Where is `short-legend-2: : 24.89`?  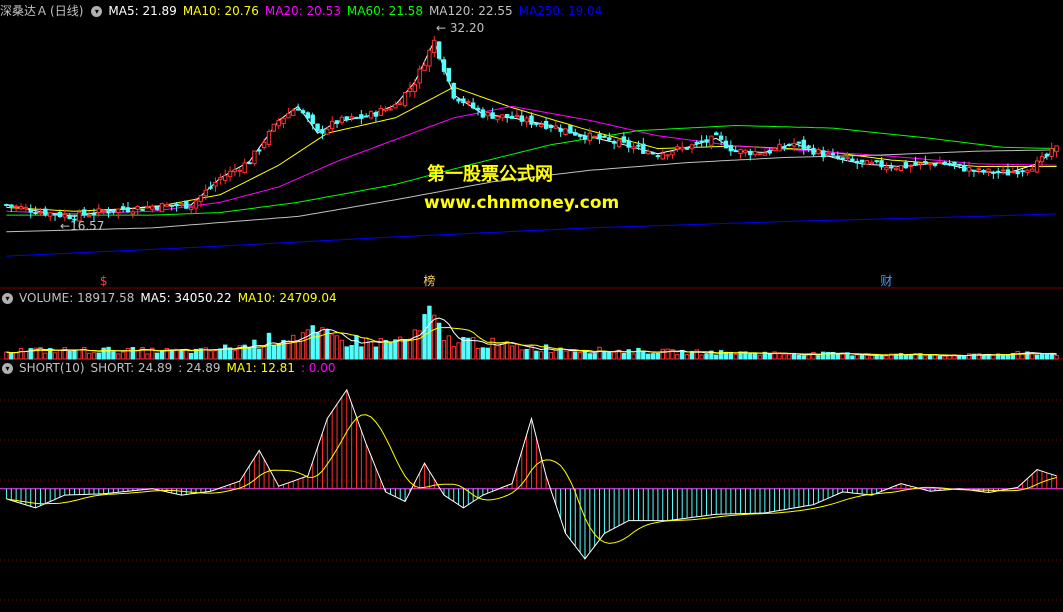
short-legend-2: : 24.89 is located at coordinates (199, 368).